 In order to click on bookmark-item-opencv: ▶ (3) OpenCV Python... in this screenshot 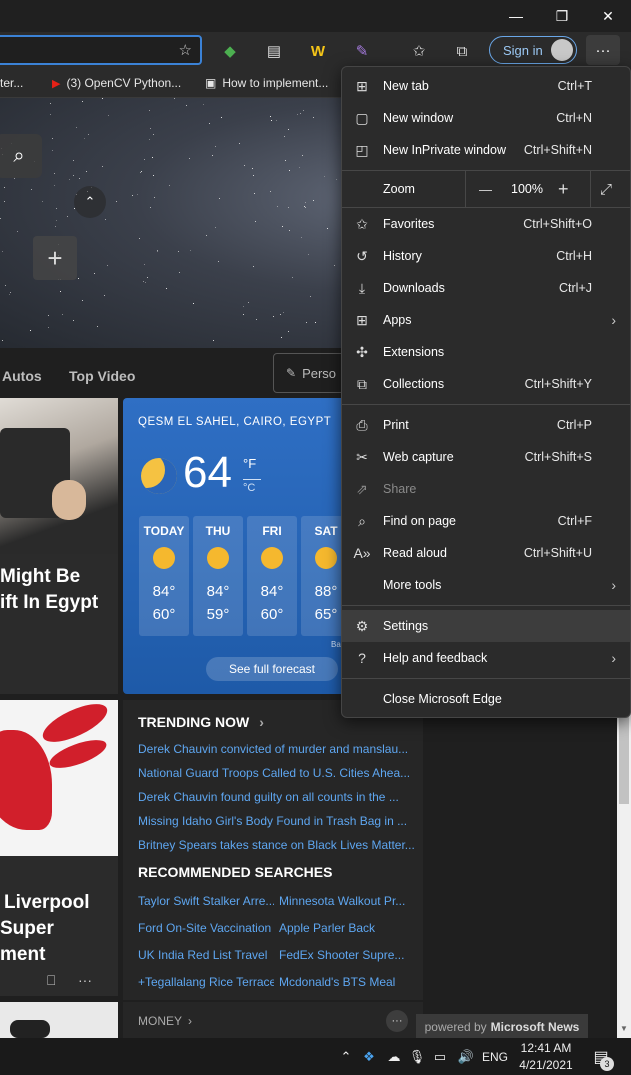, I will do `click(116, 83)`.